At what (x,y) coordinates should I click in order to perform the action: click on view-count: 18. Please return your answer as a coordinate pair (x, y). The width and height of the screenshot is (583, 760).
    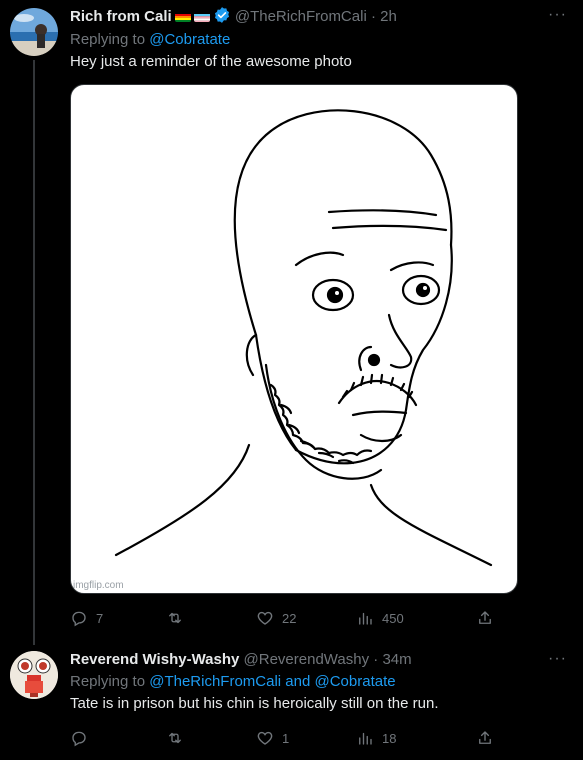
    Looking at the image, I should click on (389, 738).